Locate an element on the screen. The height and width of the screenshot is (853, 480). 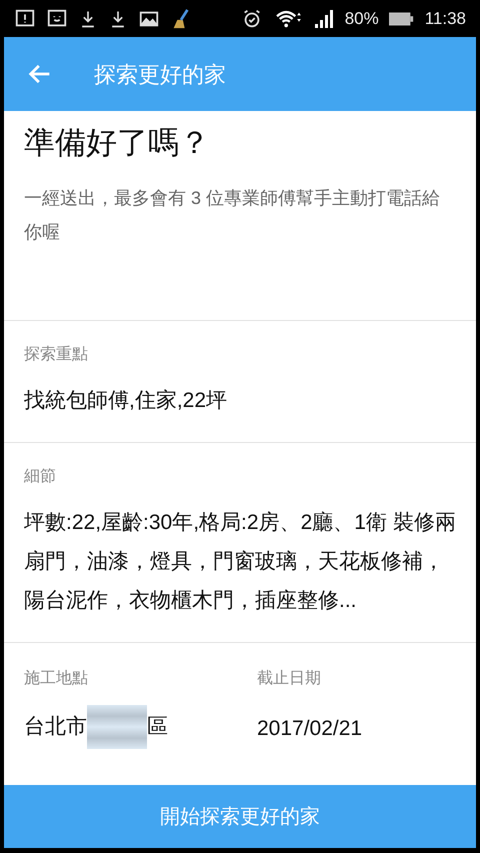
signal-icon is located at coordinates (323, 18).